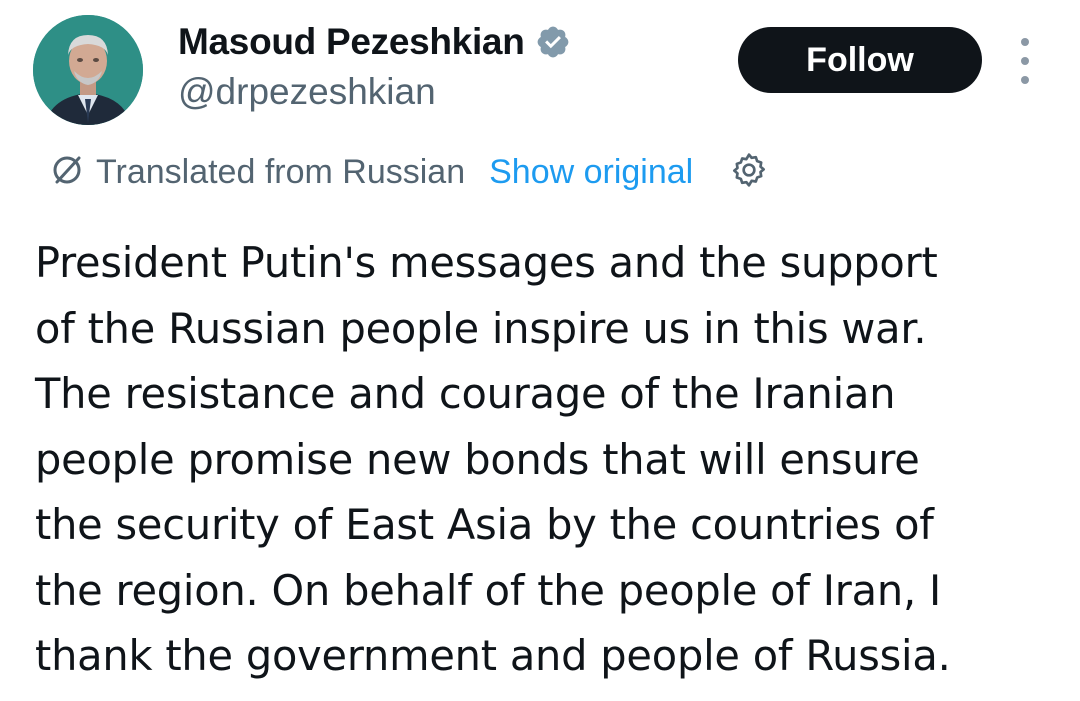 This screenshot has width=1080, height=701. Describe the element at coordinates (307, 92) in the screenshot. I see `author-handle: @drpezeshkian` at that location.